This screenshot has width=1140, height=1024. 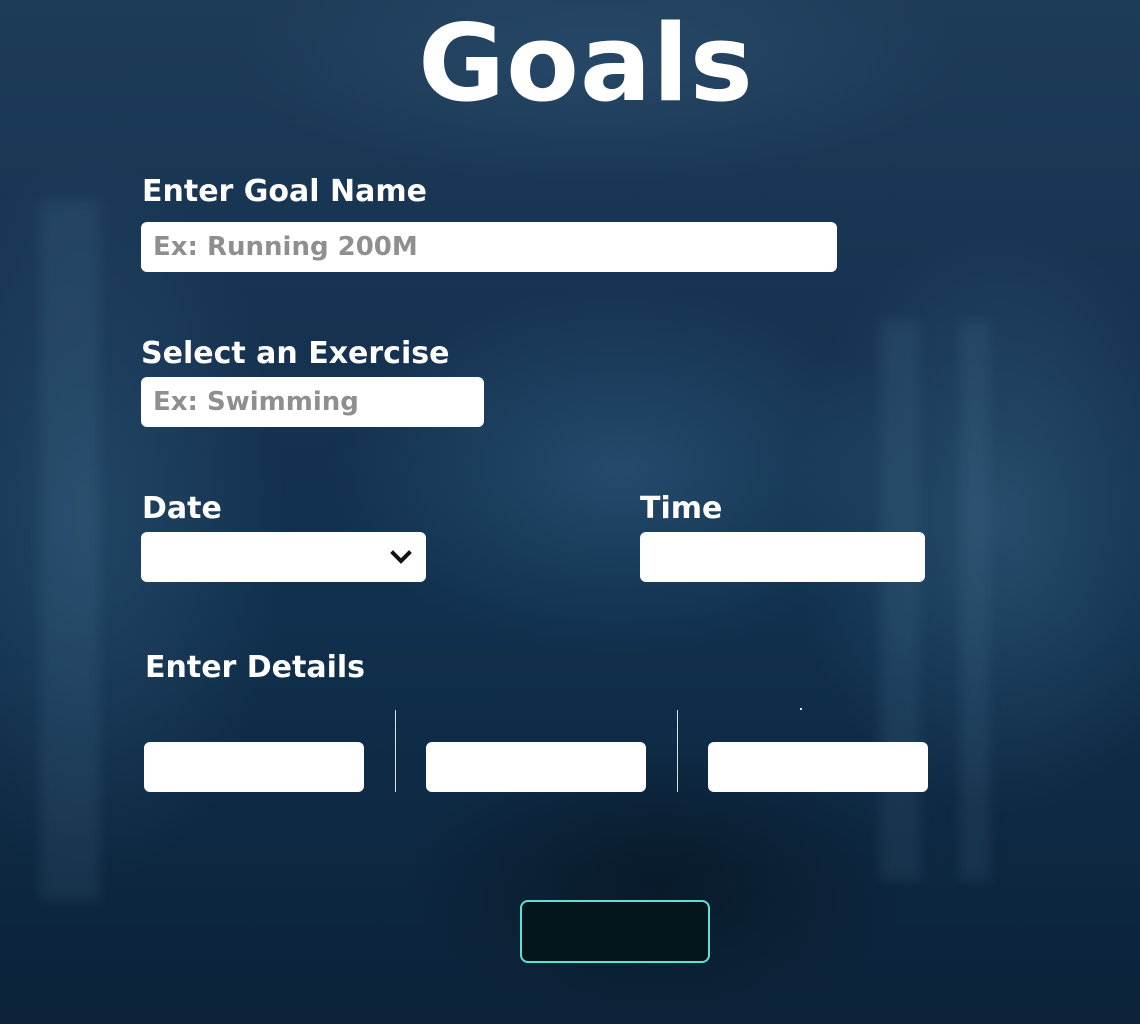 What do you see at coordinates (782, 557) in the screenshot?
I see `time-input` at bounding box center [782, 557].